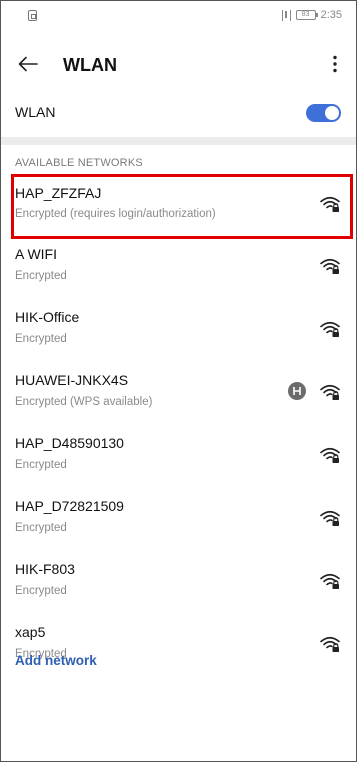 This screenshot has width=357, height=762. What do you see at coordinates (297, 391) in the screenshot?
I see `wps-icon` at bounding box center [297, 391].